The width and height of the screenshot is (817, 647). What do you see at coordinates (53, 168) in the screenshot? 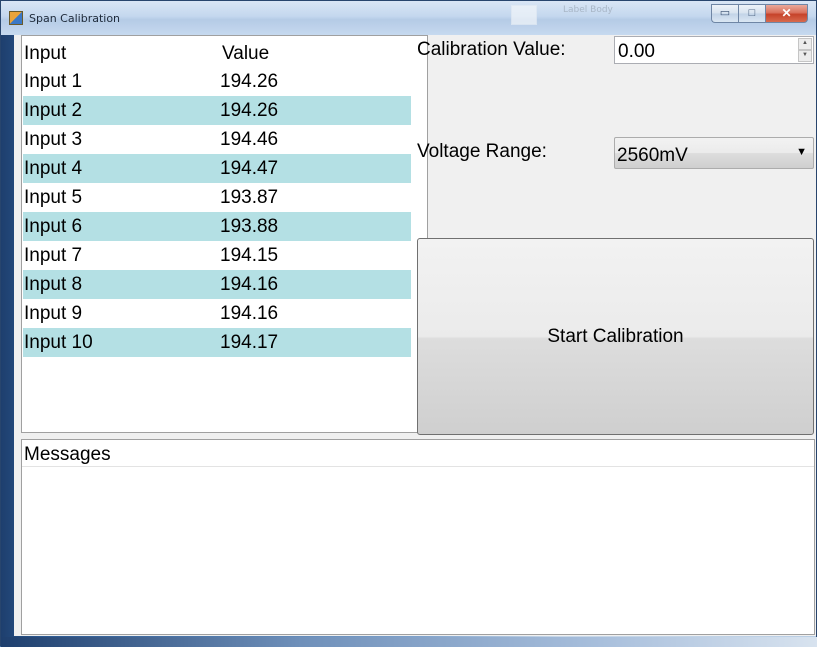
I see `input-name-cell: Input 4` at bounding box center [53, 168].